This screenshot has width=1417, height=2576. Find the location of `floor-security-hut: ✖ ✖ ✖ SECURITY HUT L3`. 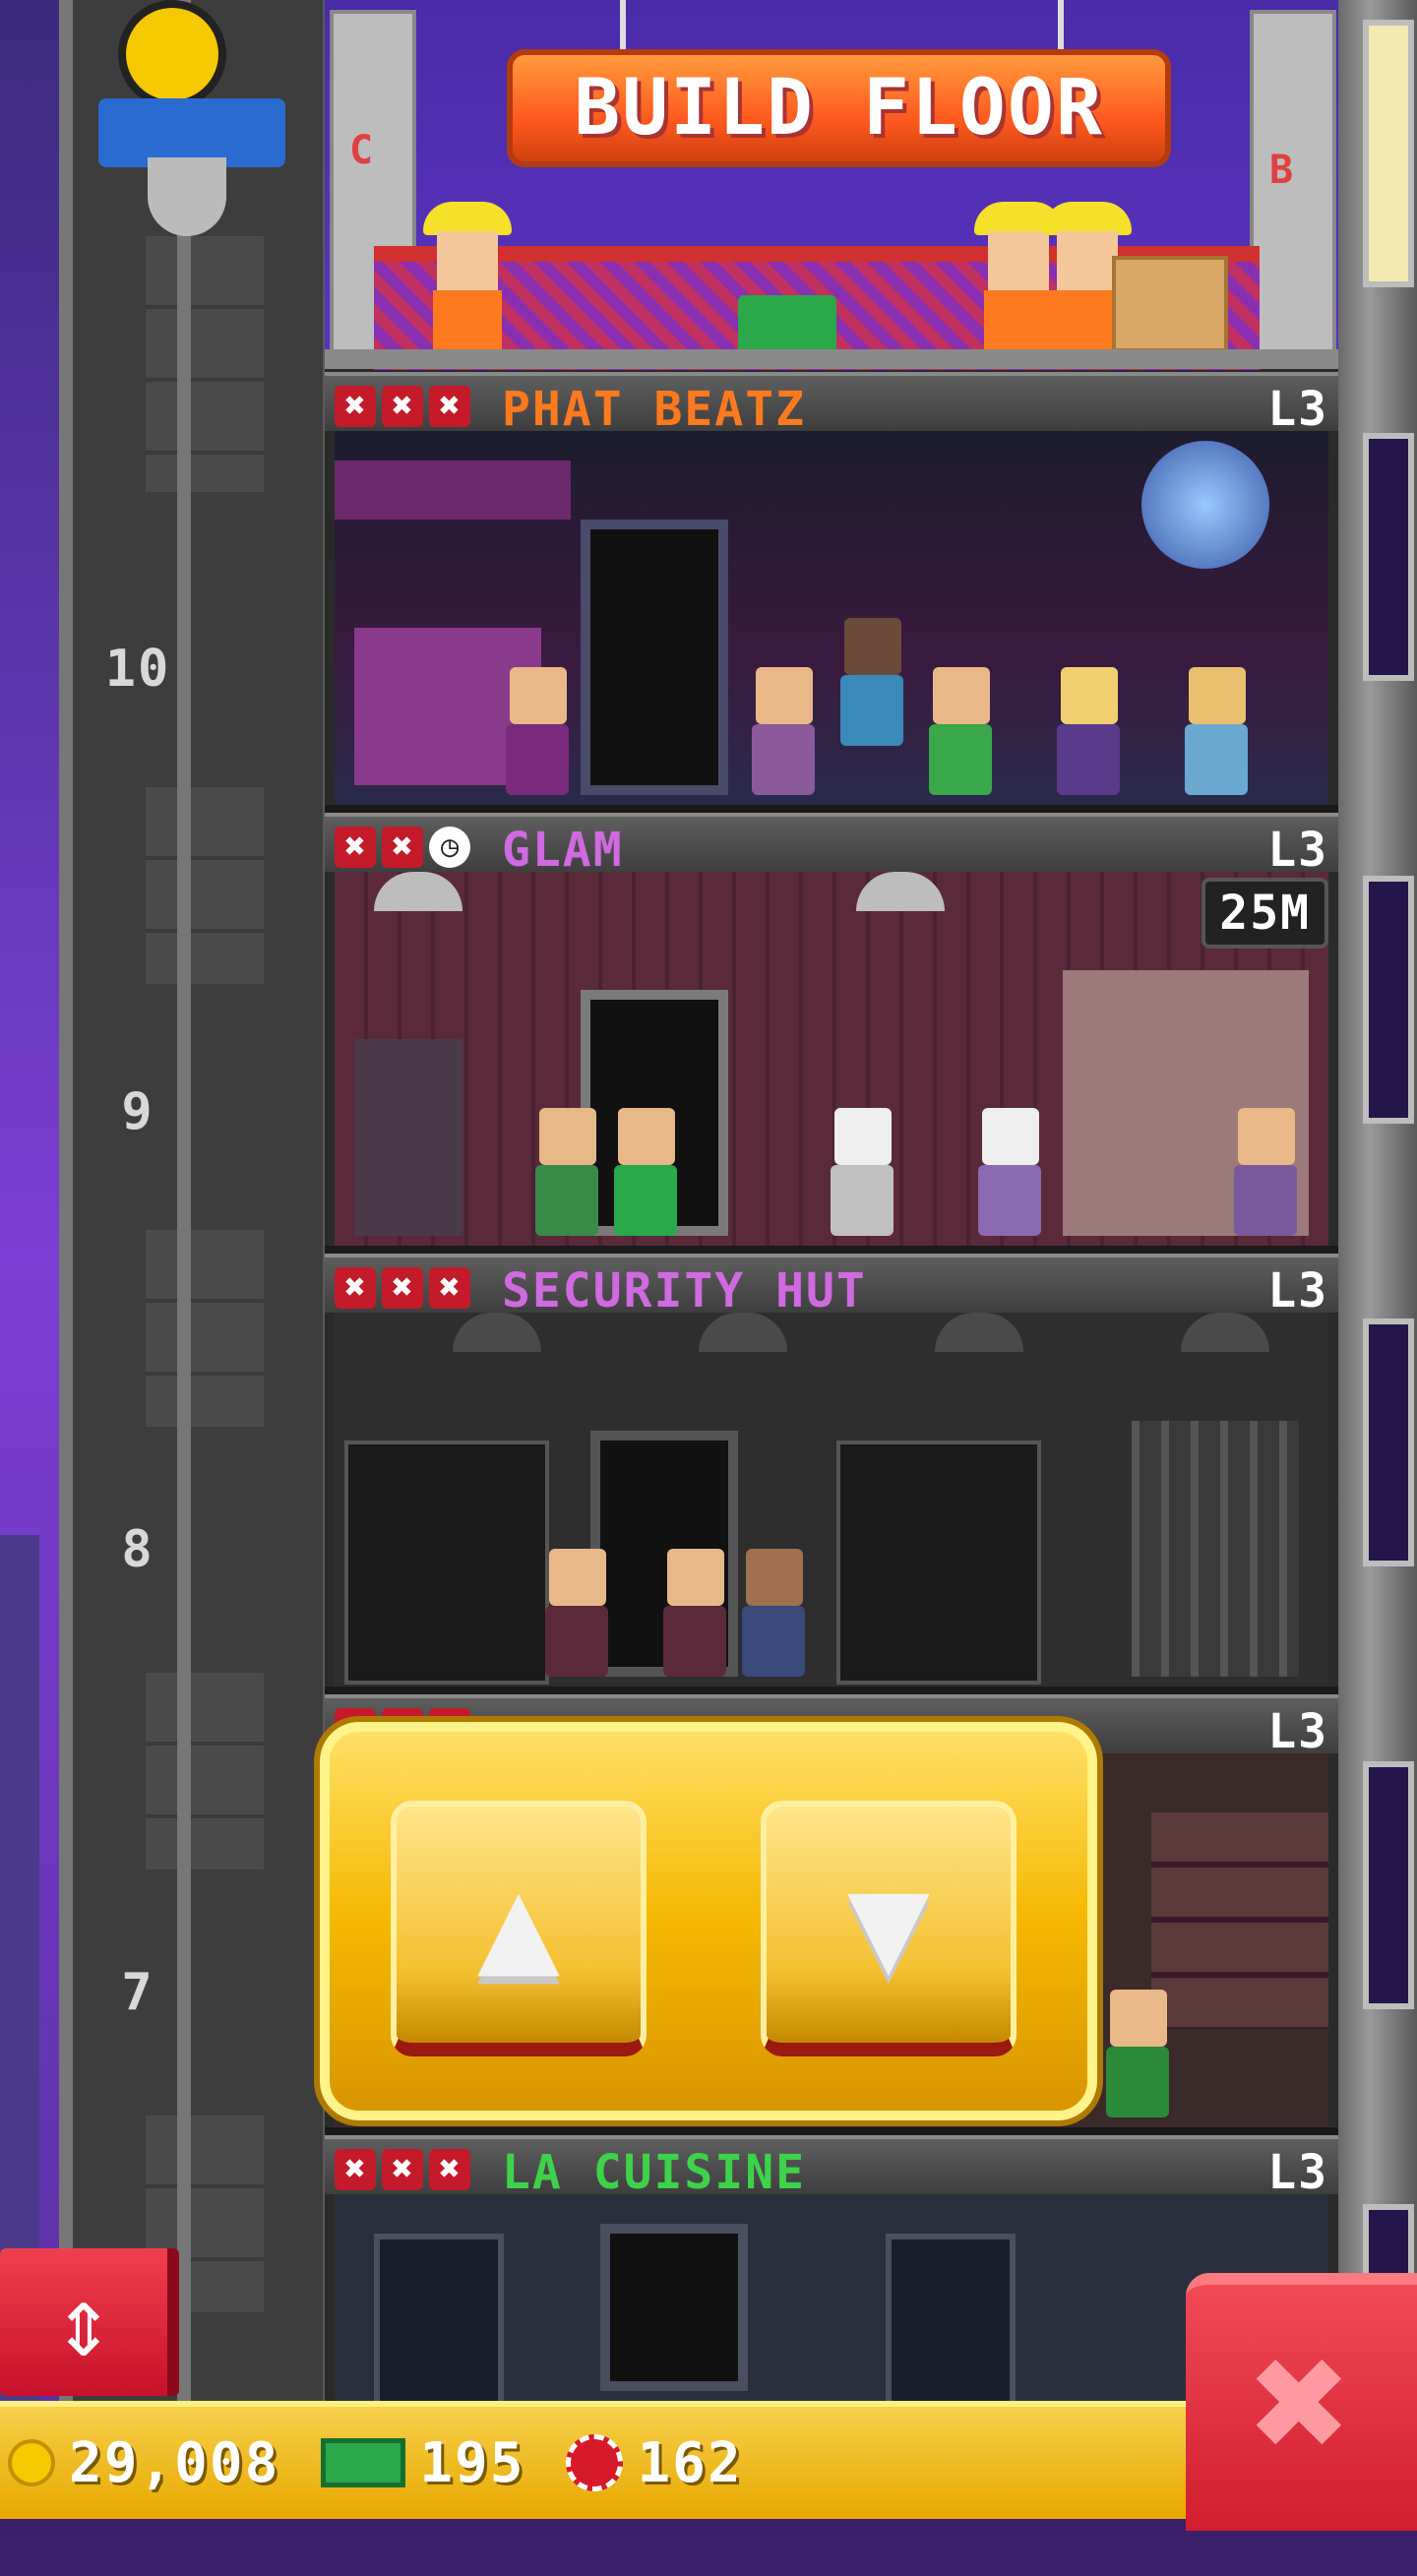

floor-security-hut: ✖ ✖ ✖ SECURITY HUT L3 is located at coordinates (831, 1474).